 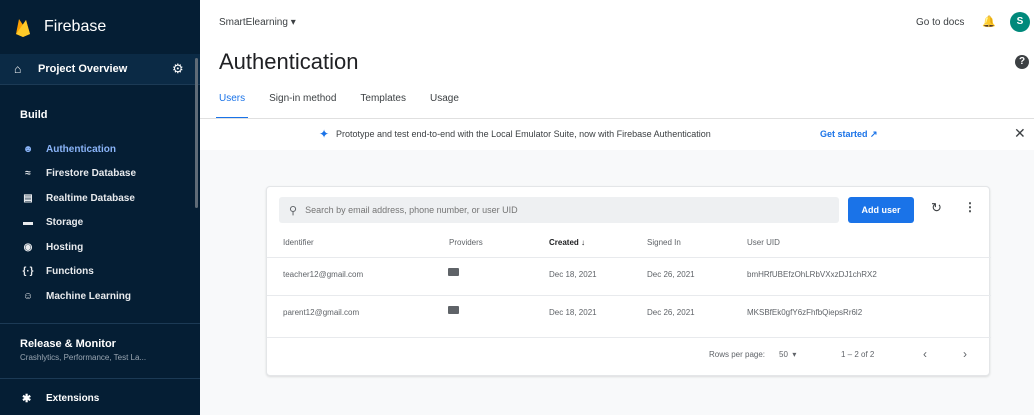 I want to click on firebase-logo-icon, so click(x=23, y=28).